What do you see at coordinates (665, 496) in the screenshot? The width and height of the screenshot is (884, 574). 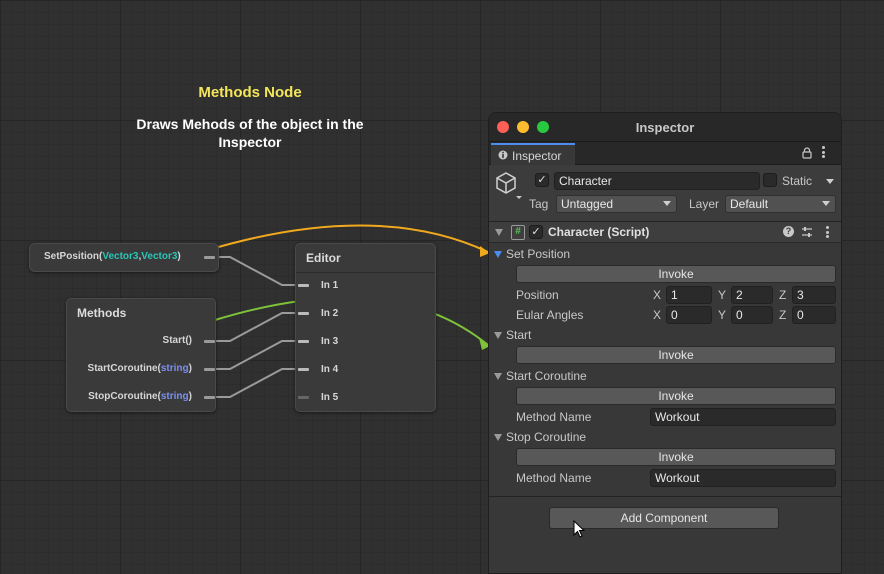 I see `component-bottom-divider` at bounding box center [665, 496].